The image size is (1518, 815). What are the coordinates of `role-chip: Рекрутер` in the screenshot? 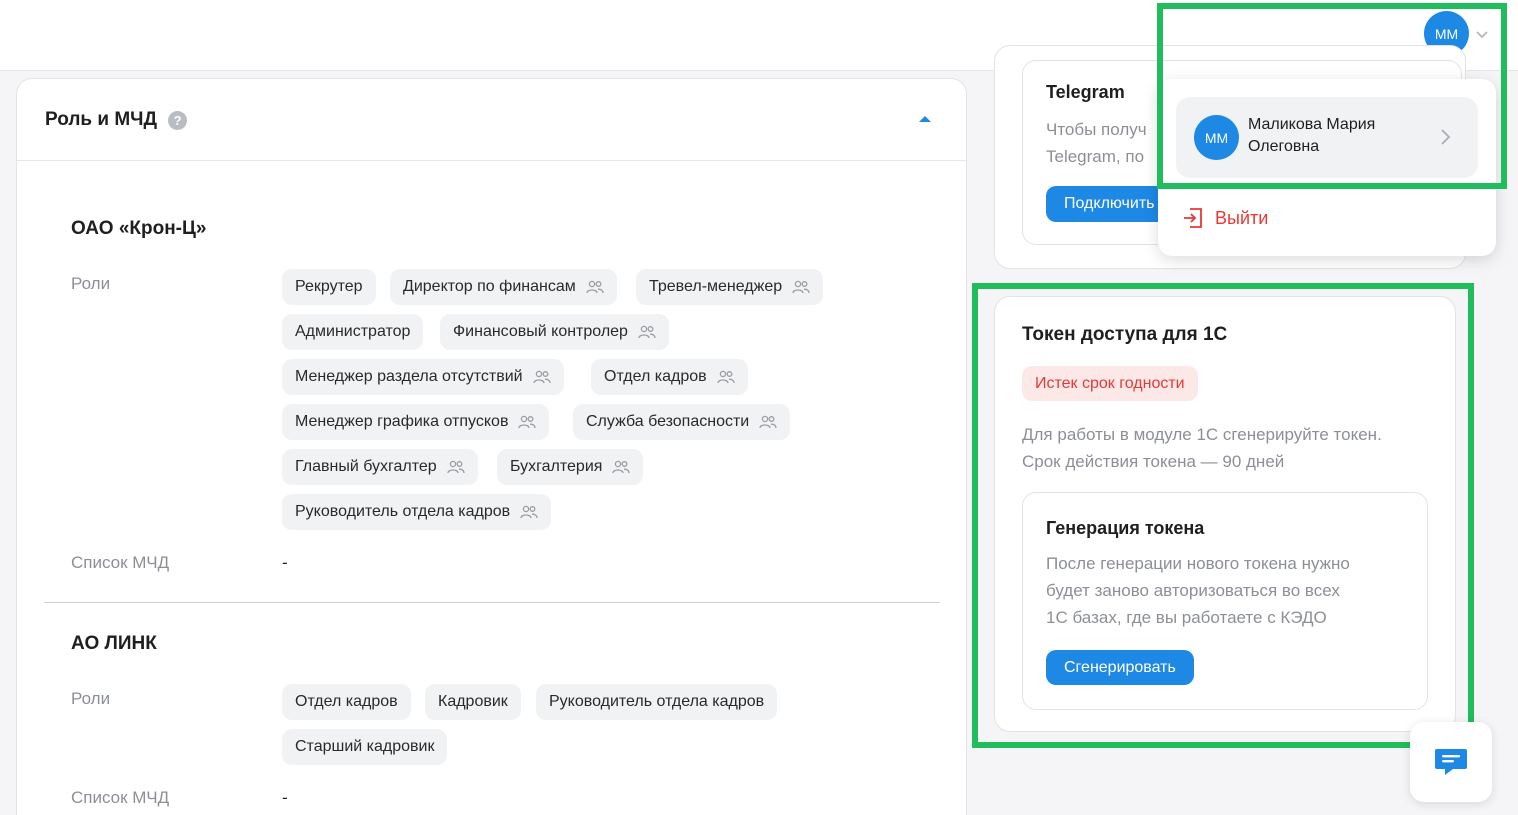 It's located at (329, 287).